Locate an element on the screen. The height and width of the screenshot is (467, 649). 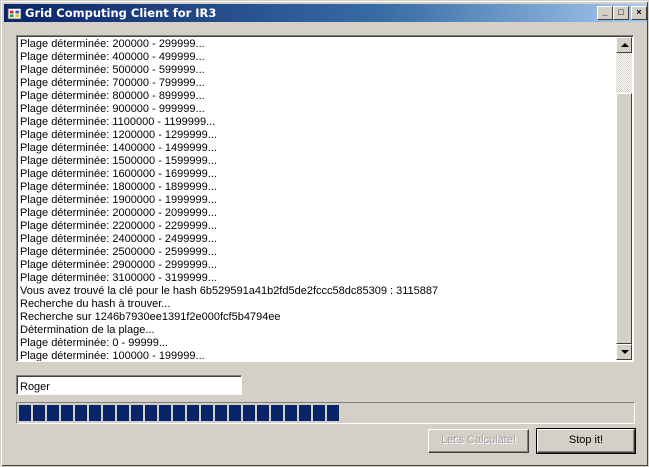
scroll-down-button is located at coordinates (624, 352).